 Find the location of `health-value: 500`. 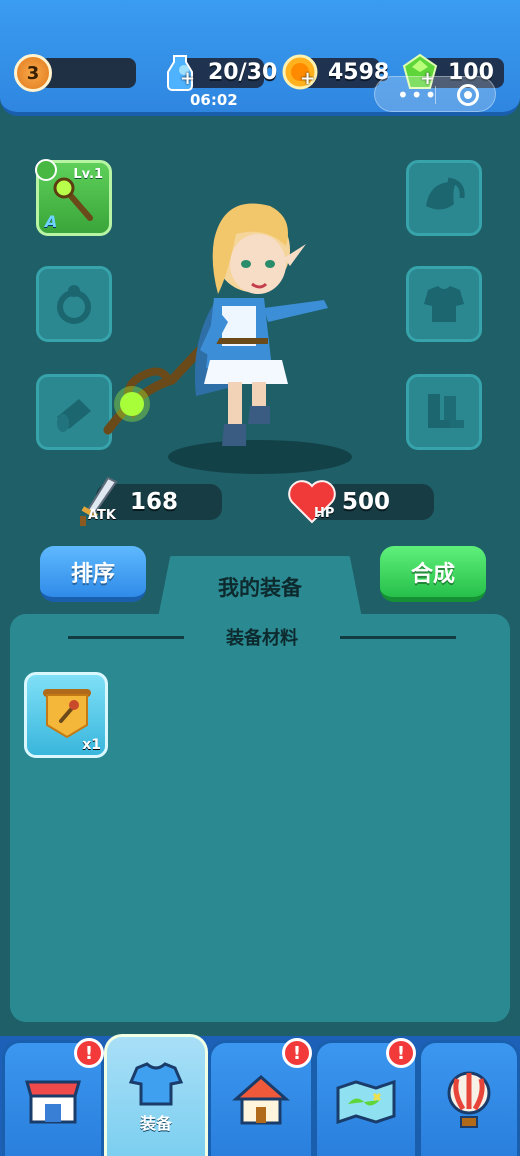

health-value: 500 is located at coordinates (366, 502).